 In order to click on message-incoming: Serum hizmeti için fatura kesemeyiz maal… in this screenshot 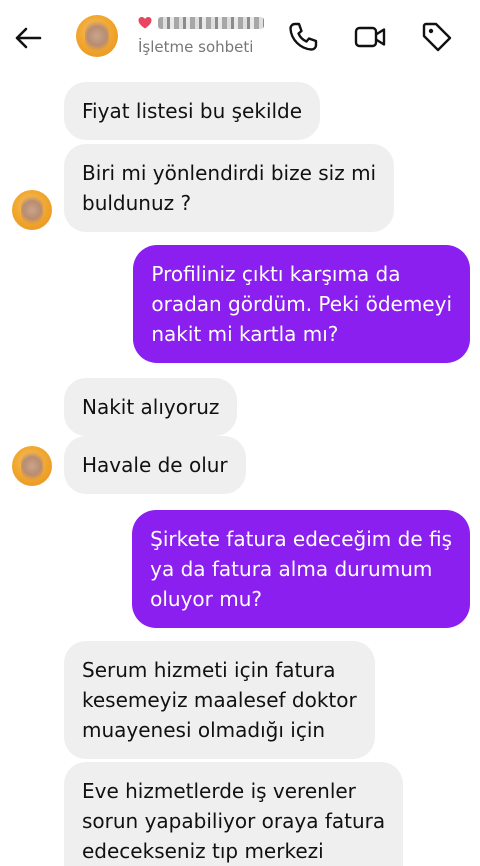, I will do `click(219, 700)`.